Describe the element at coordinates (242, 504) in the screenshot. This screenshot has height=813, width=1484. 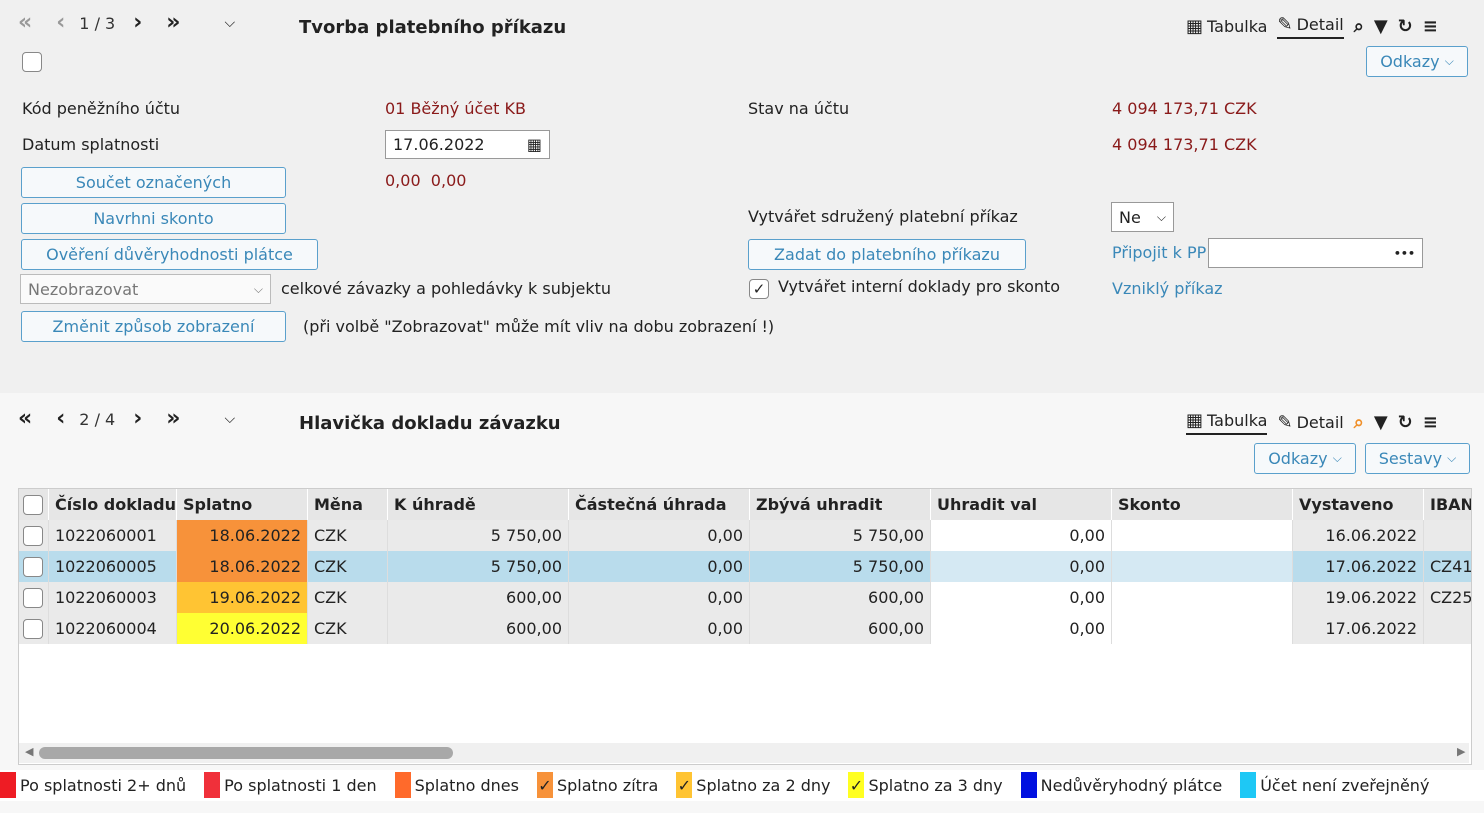
I see `column-header: Splatno` at that location.